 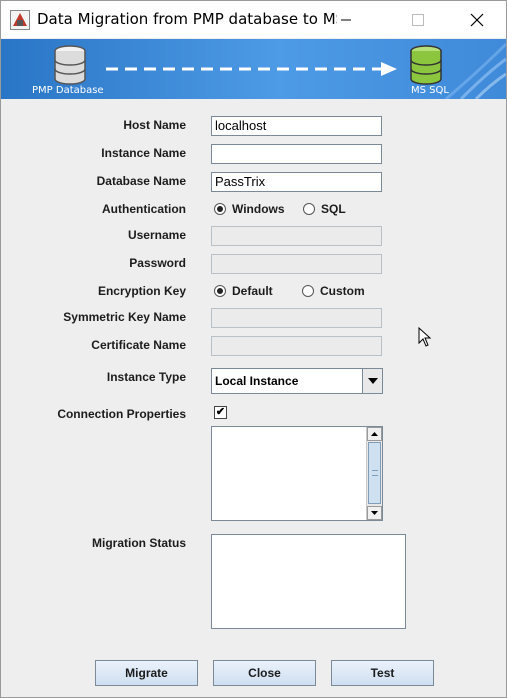 I want to click on source-database-icon, so click(x=70, y=65).